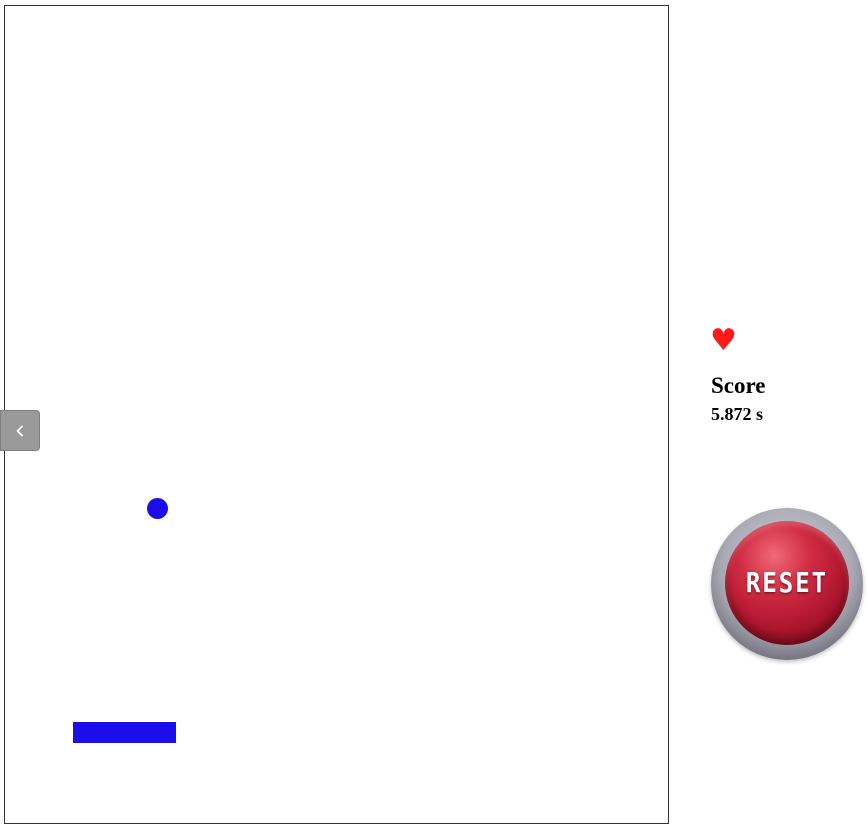 This screenshot has width=868, height=828. Describe the element at coordinates (738, 385) in the screenshot. I see `score-title: Score` at that location.